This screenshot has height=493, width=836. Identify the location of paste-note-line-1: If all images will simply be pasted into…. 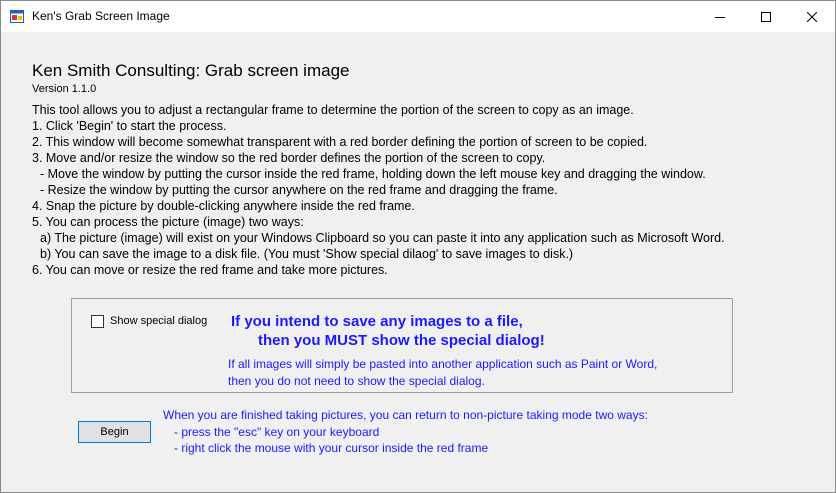
(443, 364).